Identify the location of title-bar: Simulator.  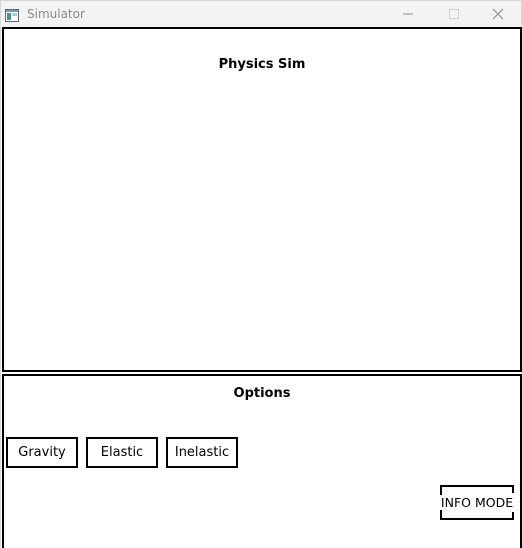
(261, 14).